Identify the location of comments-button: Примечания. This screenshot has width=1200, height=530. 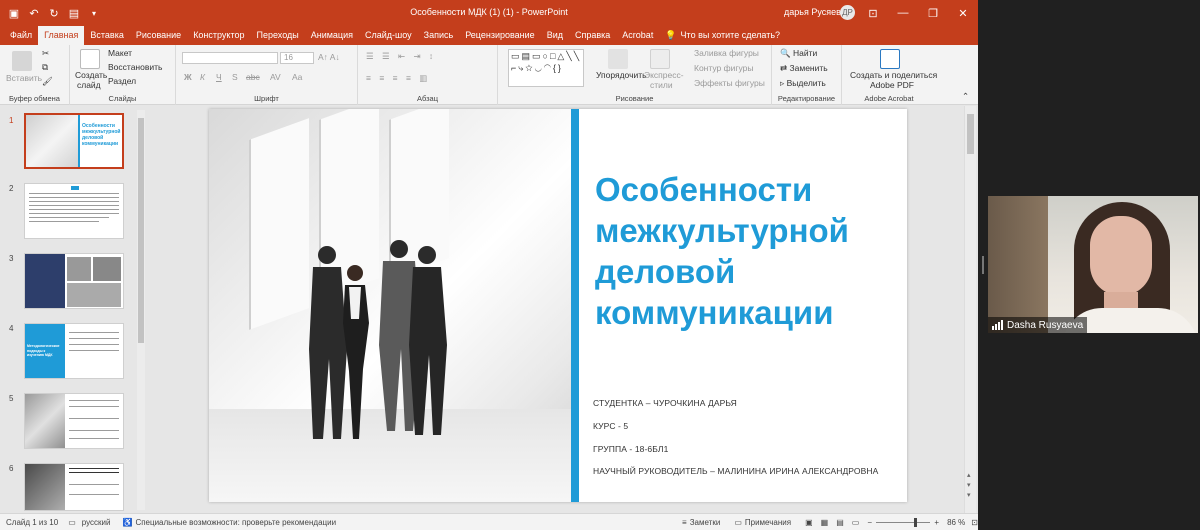
(768, 522).